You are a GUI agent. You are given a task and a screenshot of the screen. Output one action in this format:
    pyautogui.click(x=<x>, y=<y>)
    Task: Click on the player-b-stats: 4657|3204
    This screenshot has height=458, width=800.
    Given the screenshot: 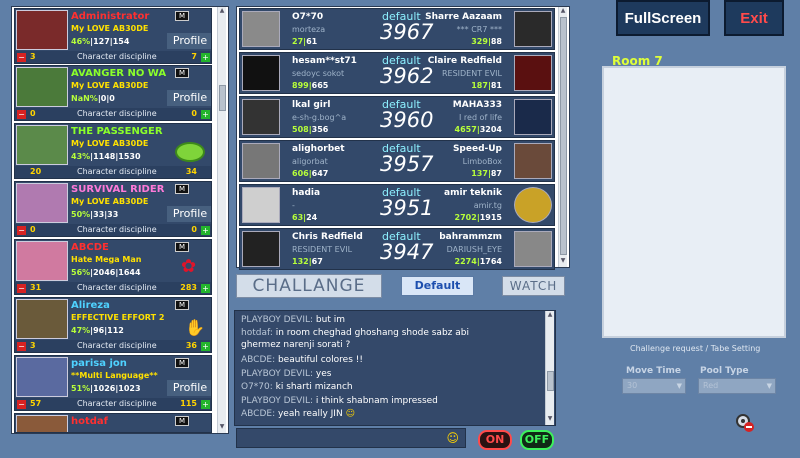 What is the action you would take?
    pyautogui.click(x=478, y=129)
    